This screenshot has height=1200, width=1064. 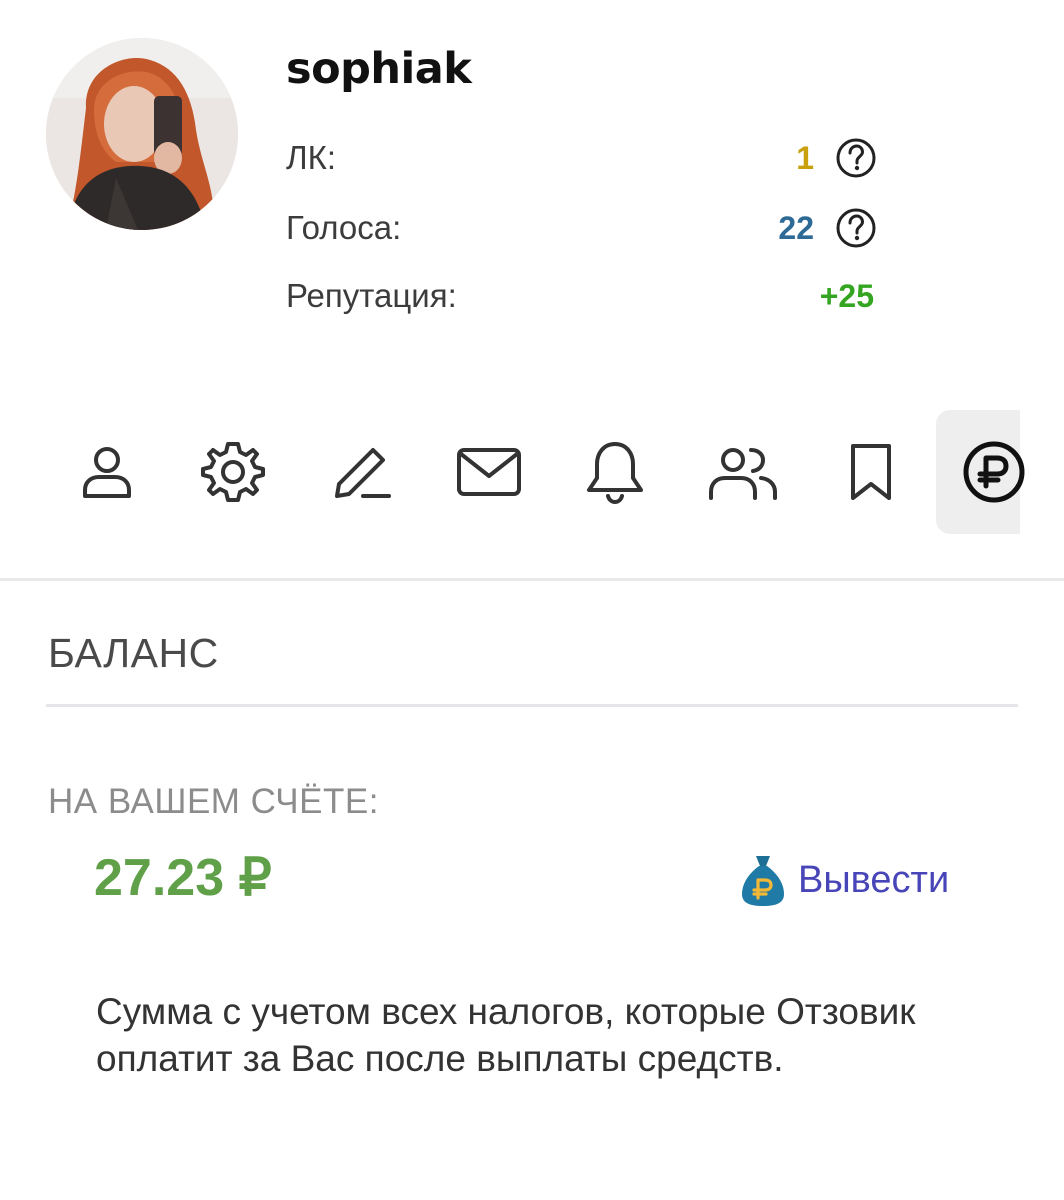 What do you see at coordinates (763, 881) in the screenshot?
I see `money-bag-icon` at bounding box center [763, 881].